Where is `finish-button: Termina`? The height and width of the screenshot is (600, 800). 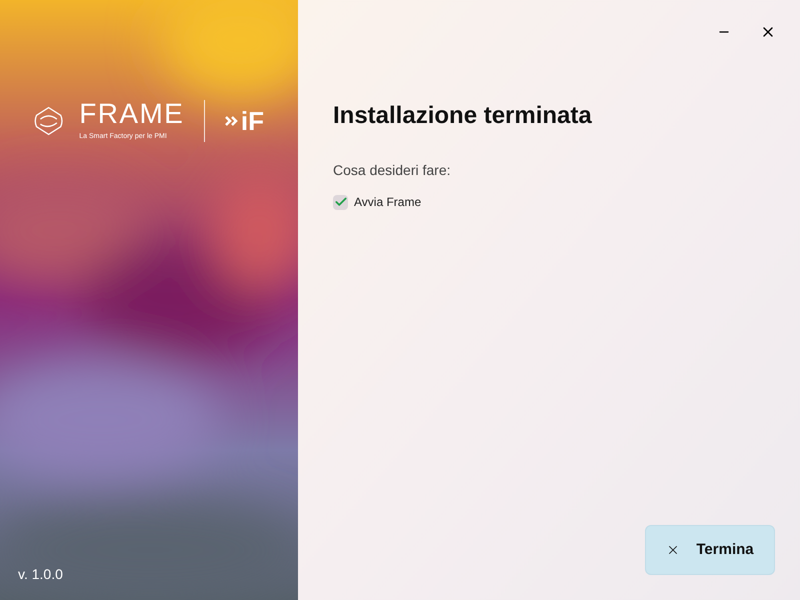
finish-button: Termina is located at coordinates (710, 550).